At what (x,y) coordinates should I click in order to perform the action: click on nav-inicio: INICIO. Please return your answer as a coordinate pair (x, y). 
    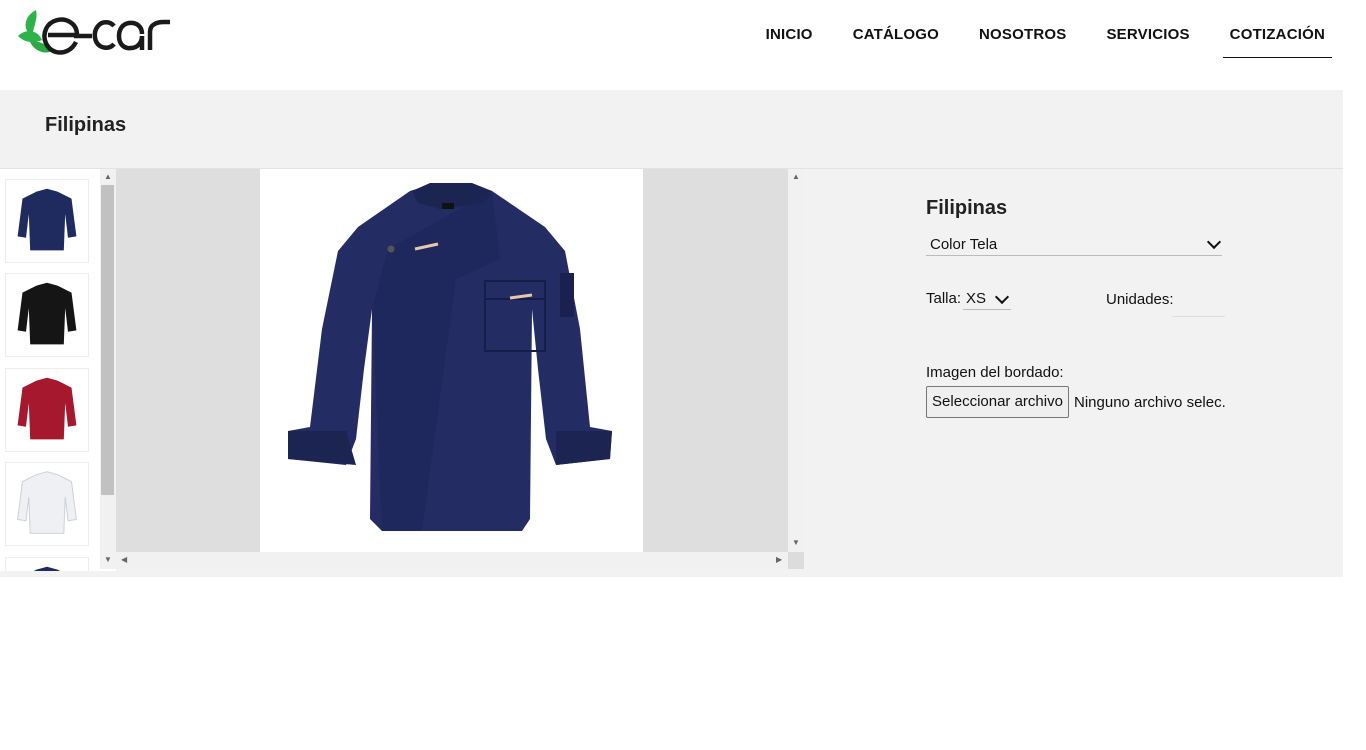
    Looking at the image, I should click on (789, 29).